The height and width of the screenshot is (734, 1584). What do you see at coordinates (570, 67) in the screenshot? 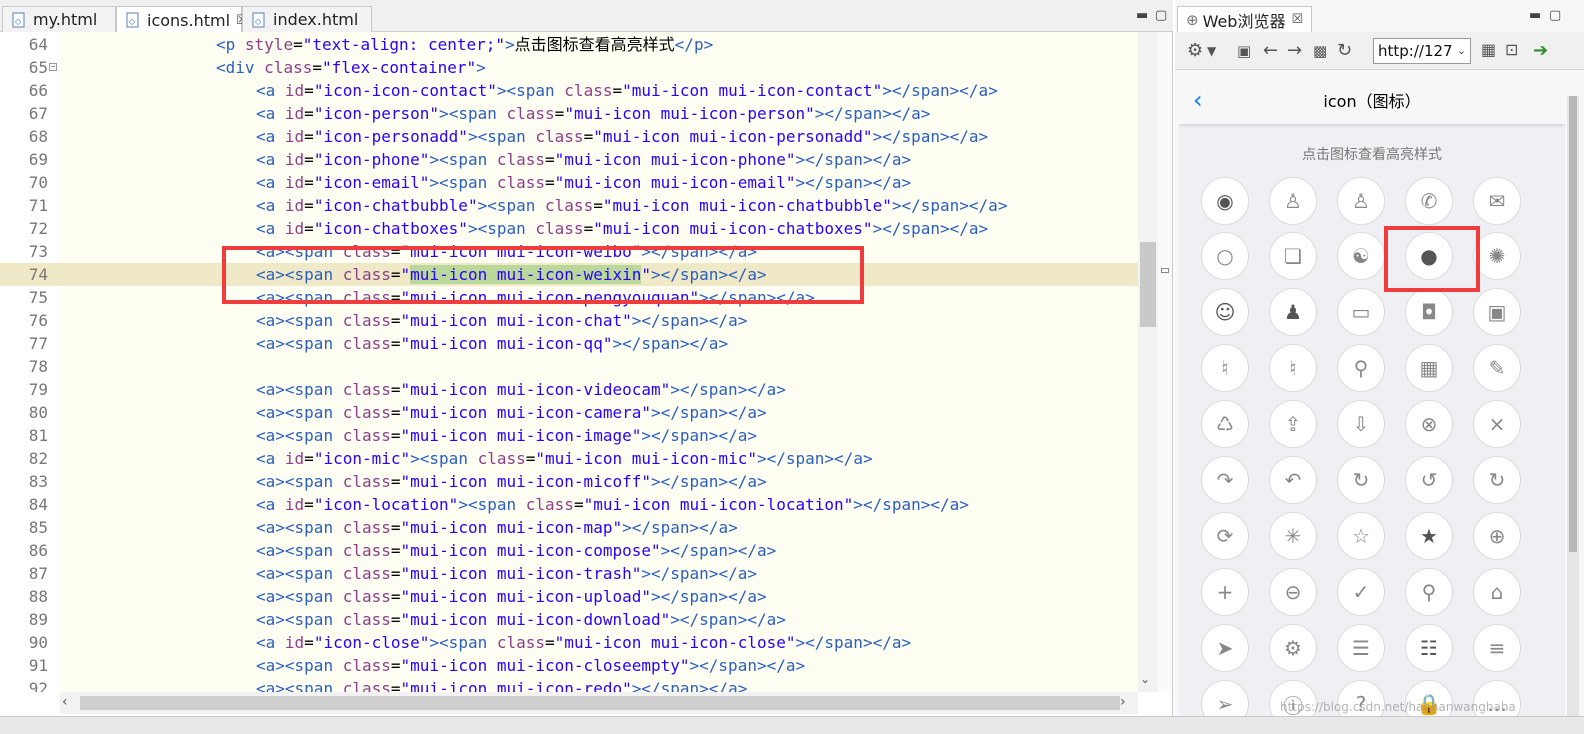
I see `code-line: 65− <div class="flex-container">` at bounding box center [570, 67].